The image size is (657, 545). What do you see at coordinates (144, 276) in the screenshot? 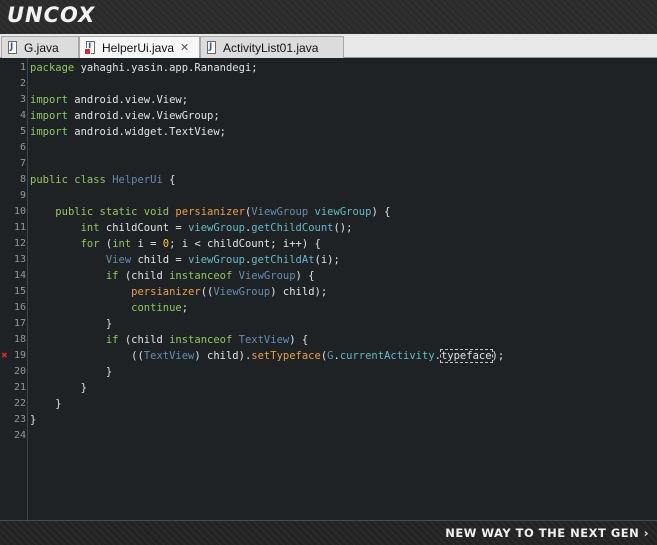
I see `code-token: (child` at bounding box center [144, 276].